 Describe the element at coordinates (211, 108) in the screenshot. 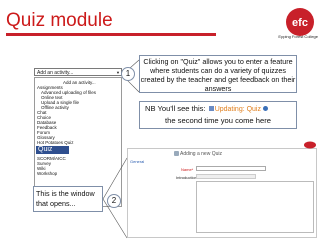

I see `updating-icon` at that location.